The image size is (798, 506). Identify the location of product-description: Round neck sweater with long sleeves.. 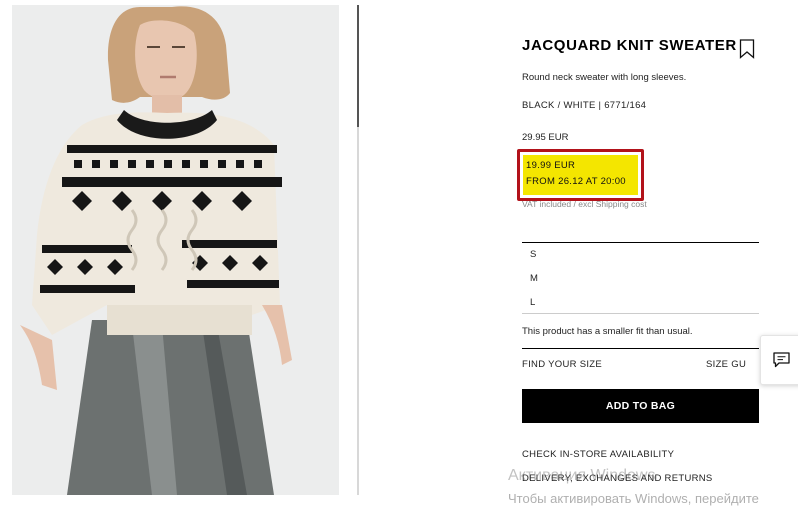
(604, 77).